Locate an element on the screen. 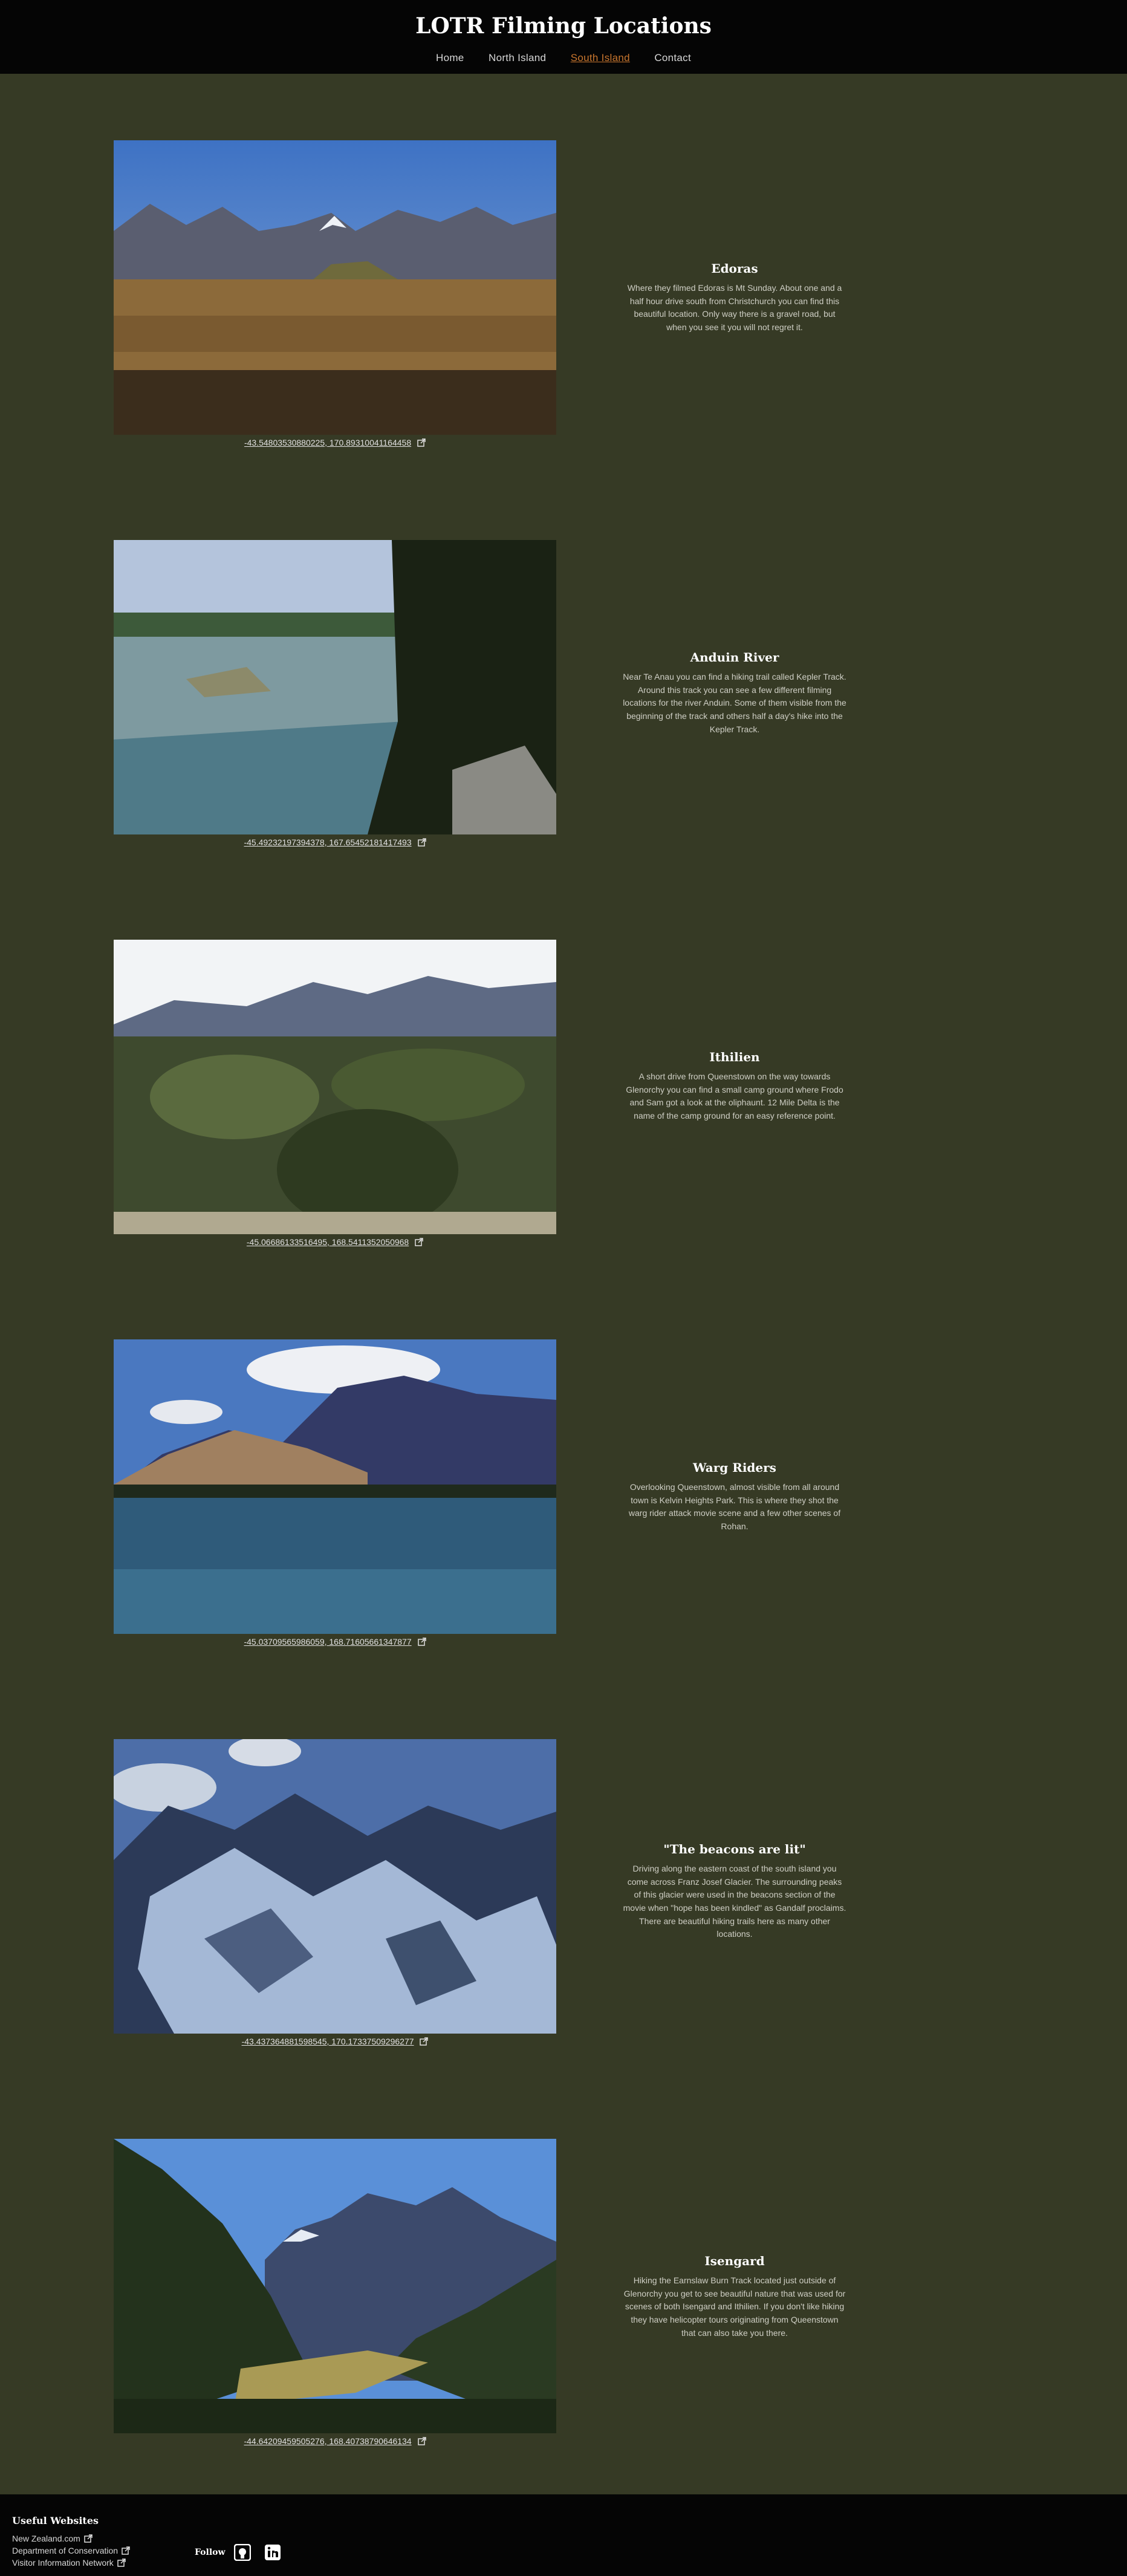  coordinates-anchor: -43.43736488159854​5, 170.17337509296277 is located at coordinates (328, 2041).